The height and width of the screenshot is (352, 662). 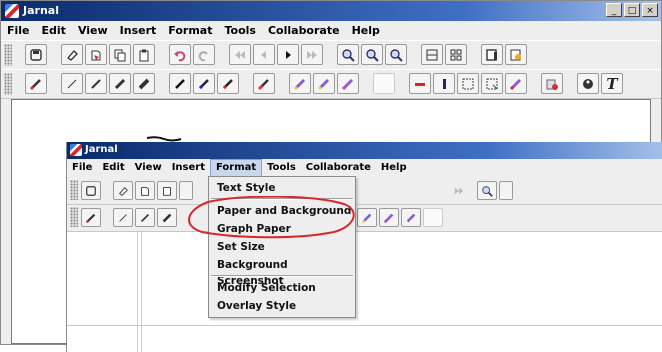 I want to click on embedded-menu-help: Help, so click(x=393, y=167).